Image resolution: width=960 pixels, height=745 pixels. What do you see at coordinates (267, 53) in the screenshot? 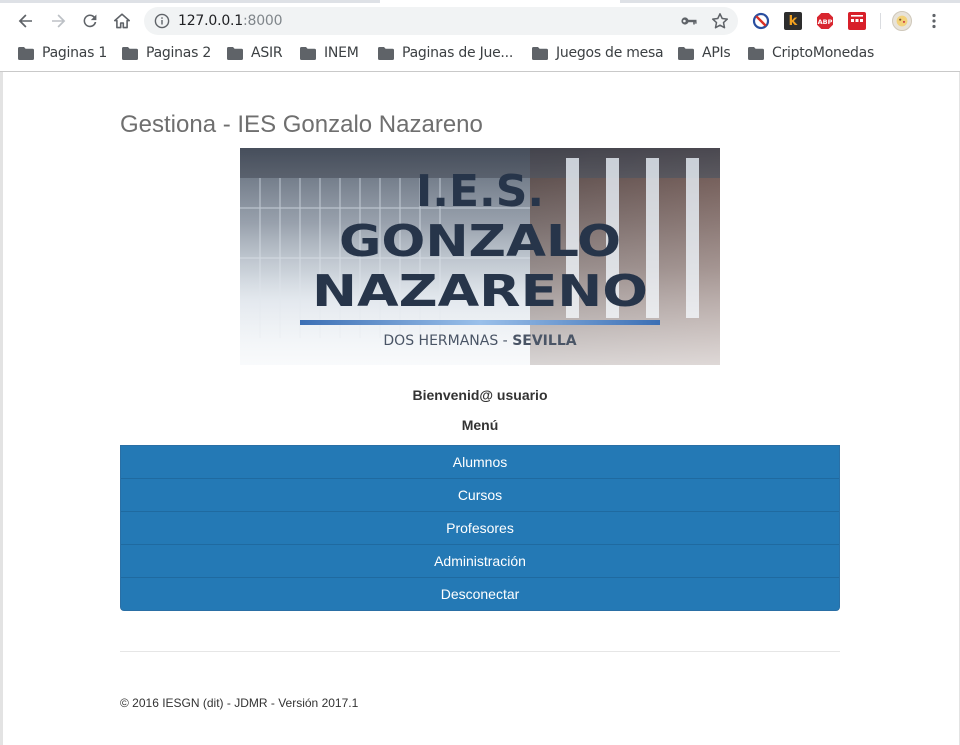
I see `bookmark-label: ASIR` at bounding box center [267, 53].